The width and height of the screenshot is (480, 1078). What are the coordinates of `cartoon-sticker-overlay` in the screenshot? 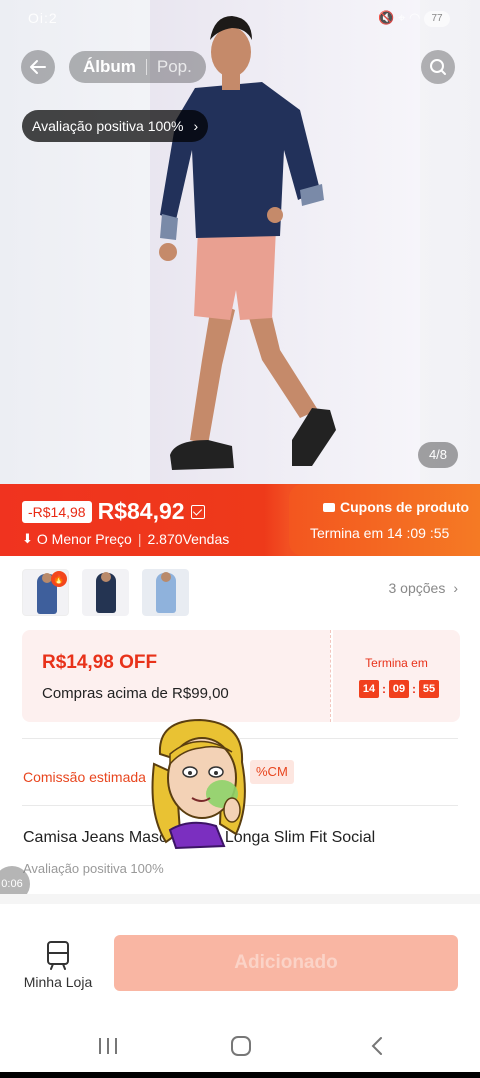 It's located at (198, 784).